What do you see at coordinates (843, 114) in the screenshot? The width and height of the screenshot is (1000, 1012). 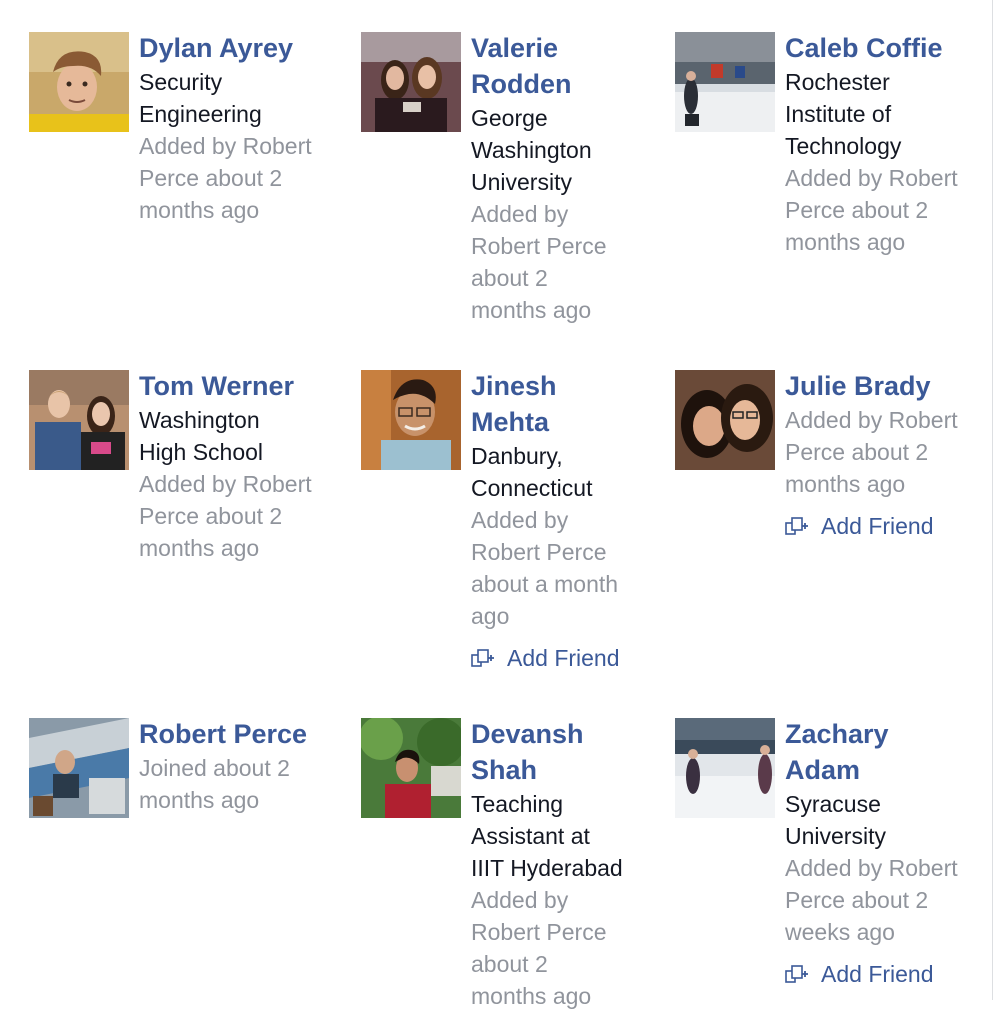 I see `friend-subtitle-caleb-coffie: Rochester Institute of Technology` at bounding box center [843, 114].